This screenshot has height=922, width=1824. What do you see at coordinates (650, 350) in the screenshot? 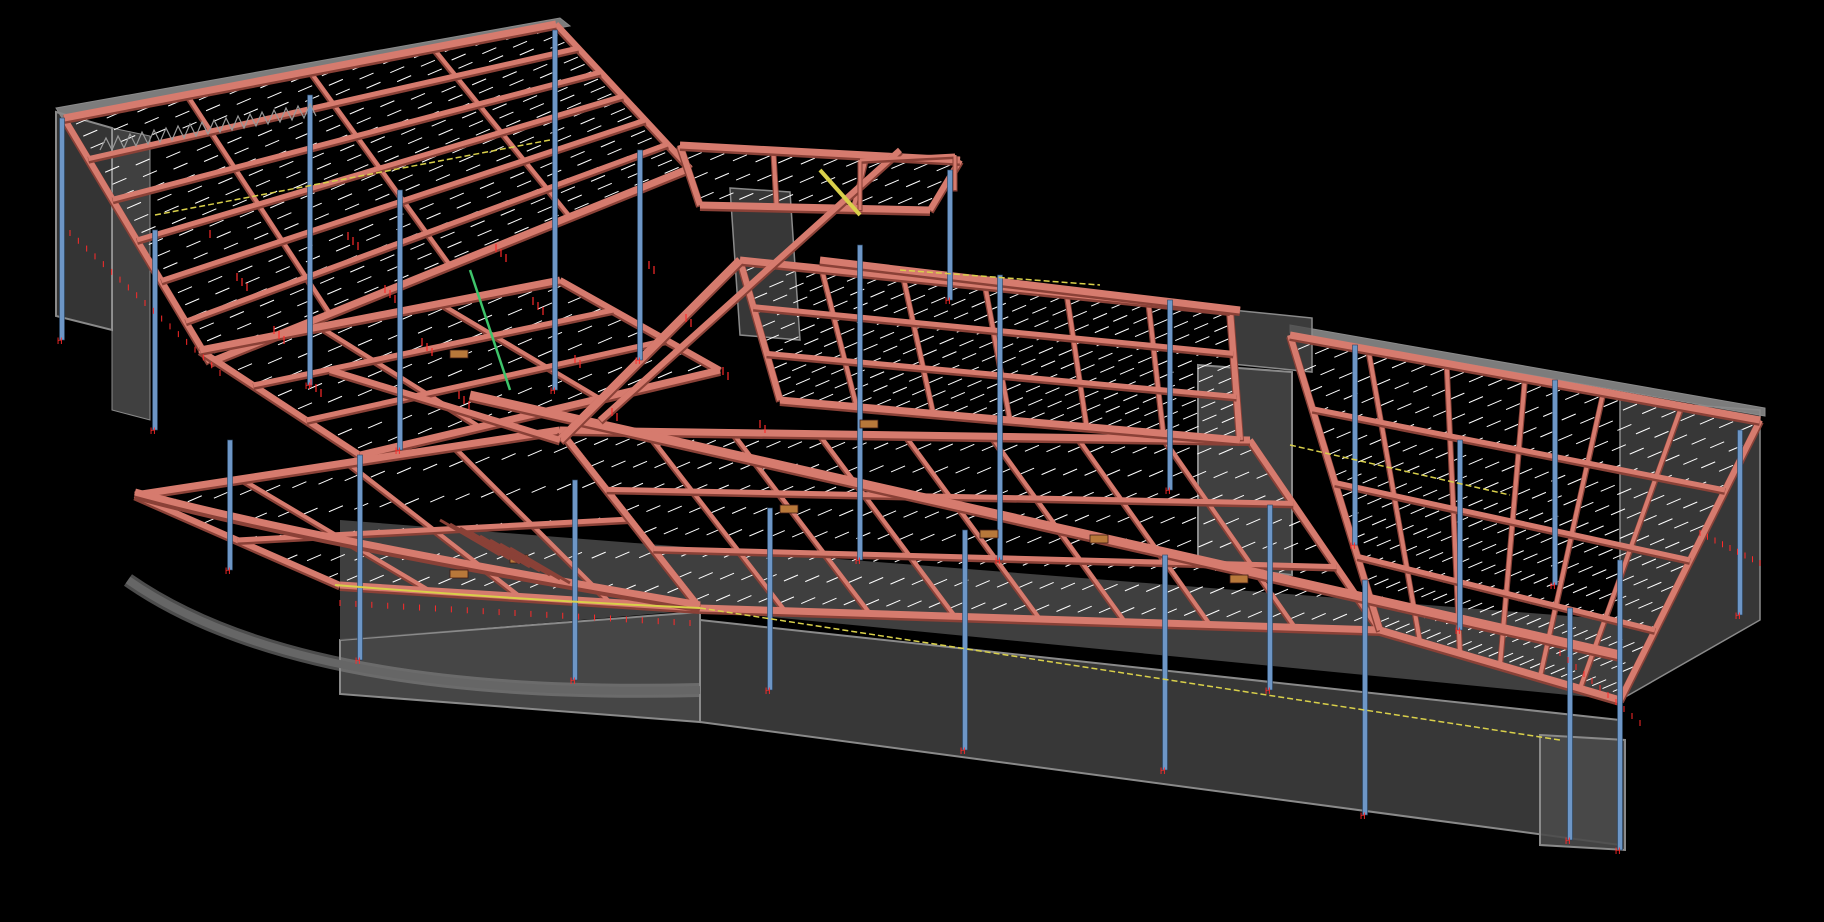
I see `diagonal-girder` at bounding box center [650, 350].